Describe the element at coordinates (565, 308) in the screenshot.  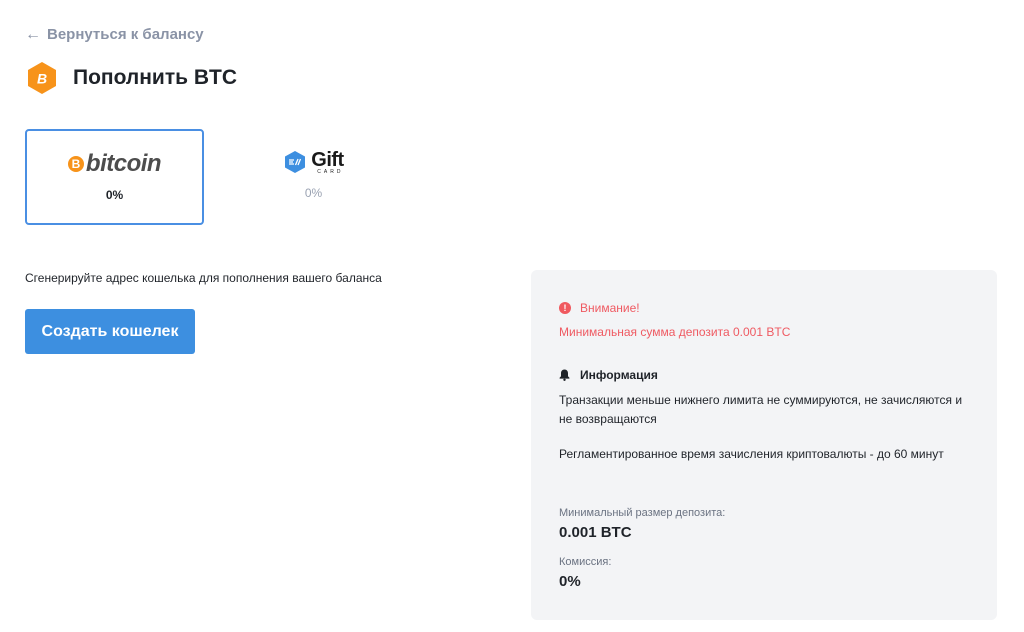
I see `warning-icon: !` at that location.